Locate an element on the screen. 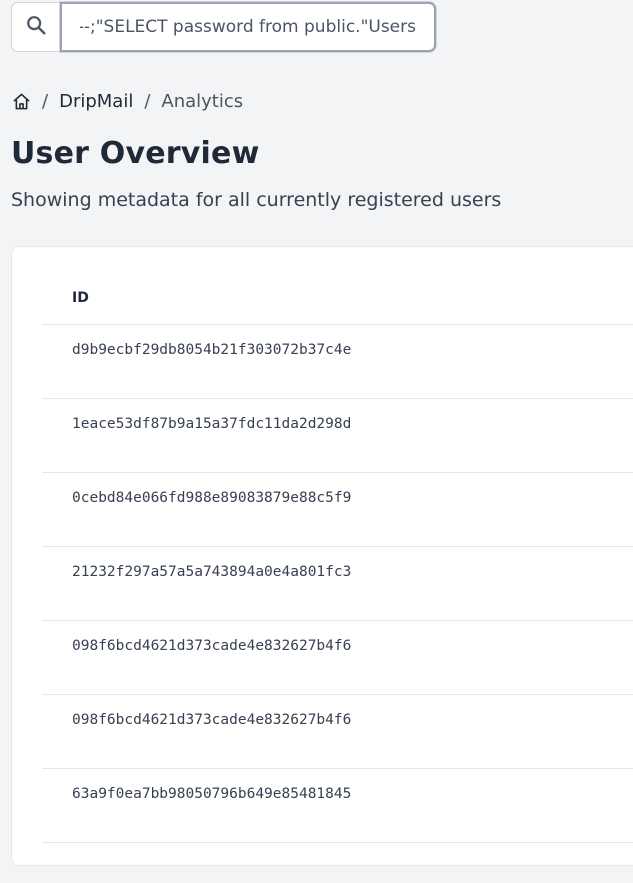 This screenshot has width=633, height=883. home-icon is located at coordinates (21, 101).